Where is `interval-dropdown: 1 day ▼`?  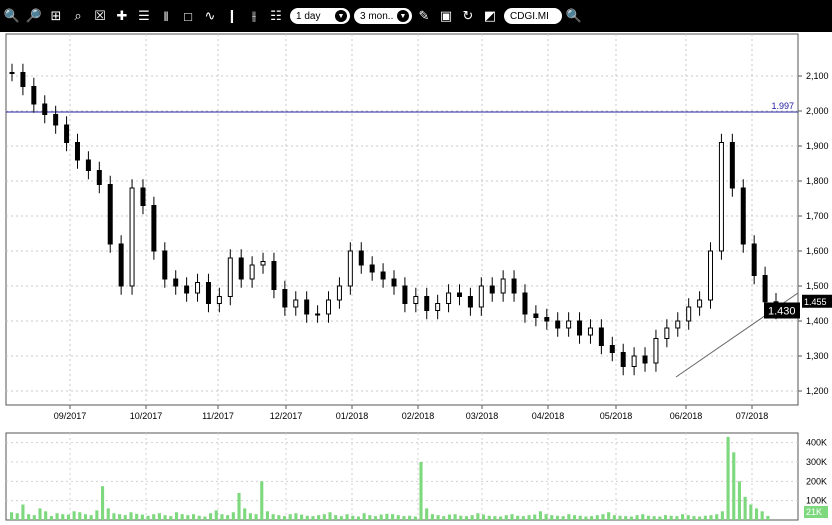
interval-dropdown: 1 day ▼ is located at coordinates (320, 16).